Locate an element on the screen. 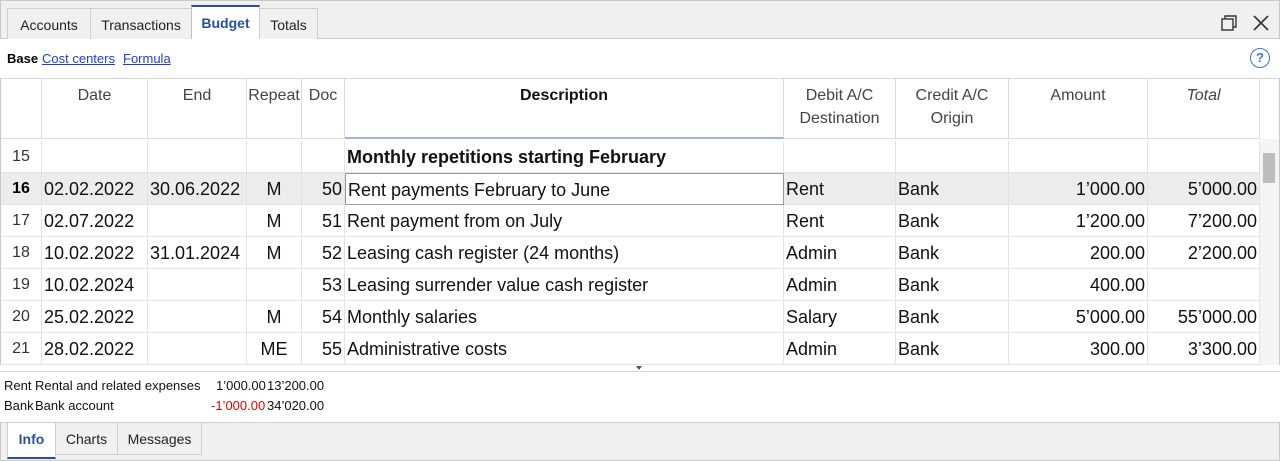 This screenshot has width=1280, height=461. date-cell: 10.02.2022 is located at coordinates (95, 253).